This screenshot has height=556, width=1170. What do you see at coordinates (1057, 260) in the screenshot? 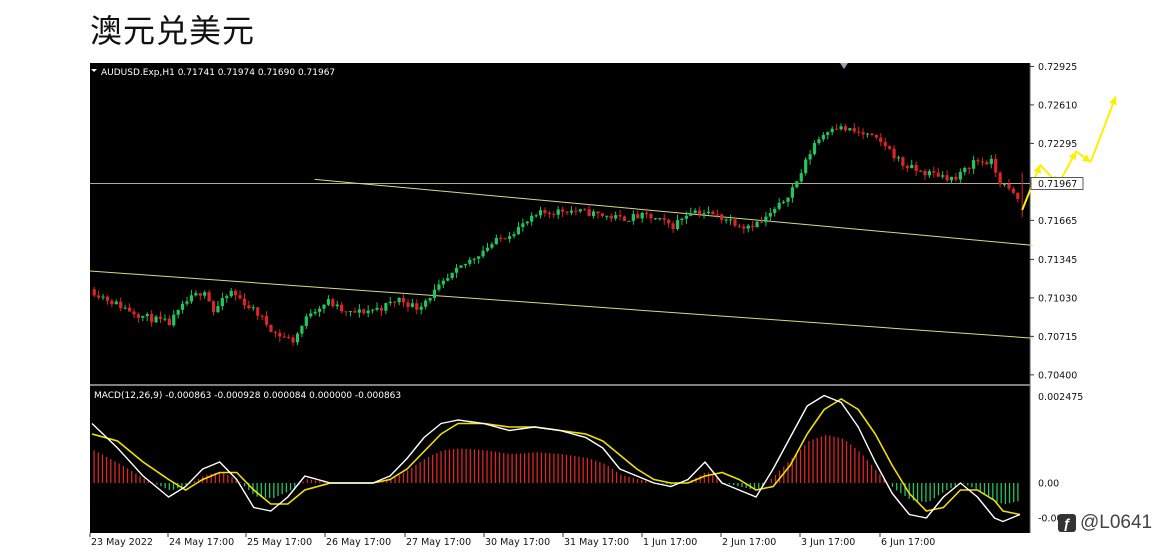
I see `price-tick-label: 0.71345` at bounding box center [1057, 260].